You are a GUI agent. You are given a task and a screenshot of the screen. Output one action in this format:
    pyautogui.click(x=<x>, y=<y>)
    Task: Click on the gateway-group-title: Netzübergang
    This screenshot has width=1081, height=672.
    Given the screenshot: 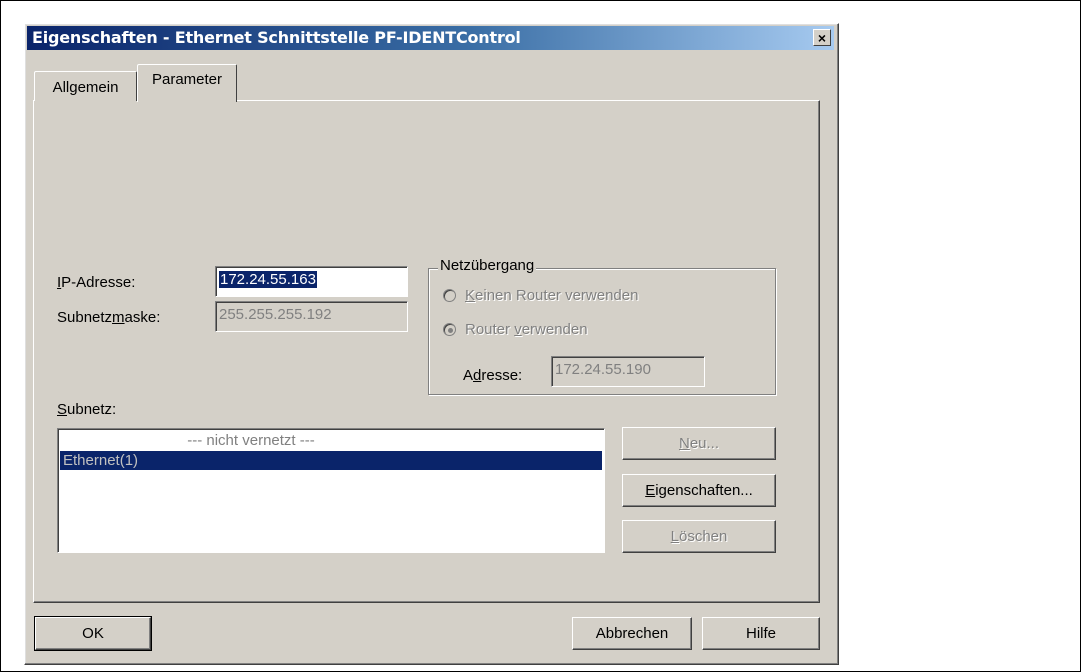 What is the action you would take?
    pyautogui.click(x=487, y=265)
    